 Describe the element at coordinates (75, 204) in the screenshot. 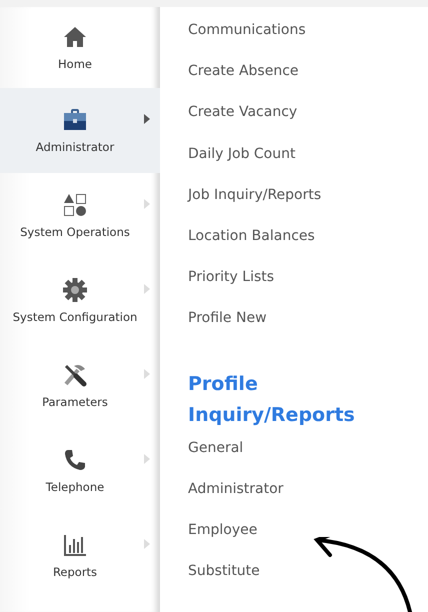

I see `shapes-icon` at that location.